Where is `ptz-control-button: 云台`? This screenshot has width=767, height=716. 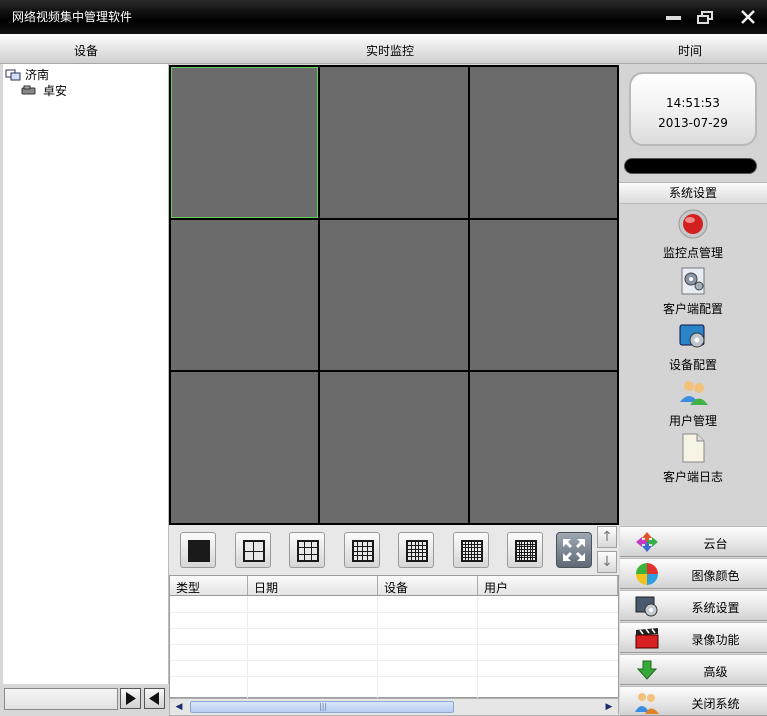
ptz-control-button: 云台 is located at coordinates (693, 541).